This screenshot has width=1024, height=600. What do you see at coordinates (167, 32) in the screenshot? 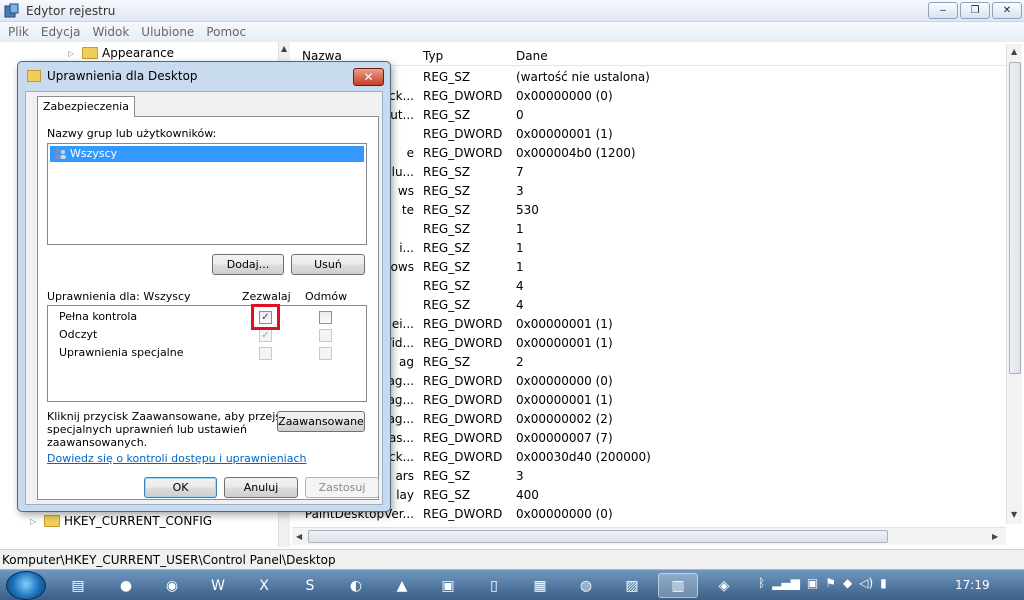
I see `menu-favorites: Ulubione` at bounding box center [167, 32].